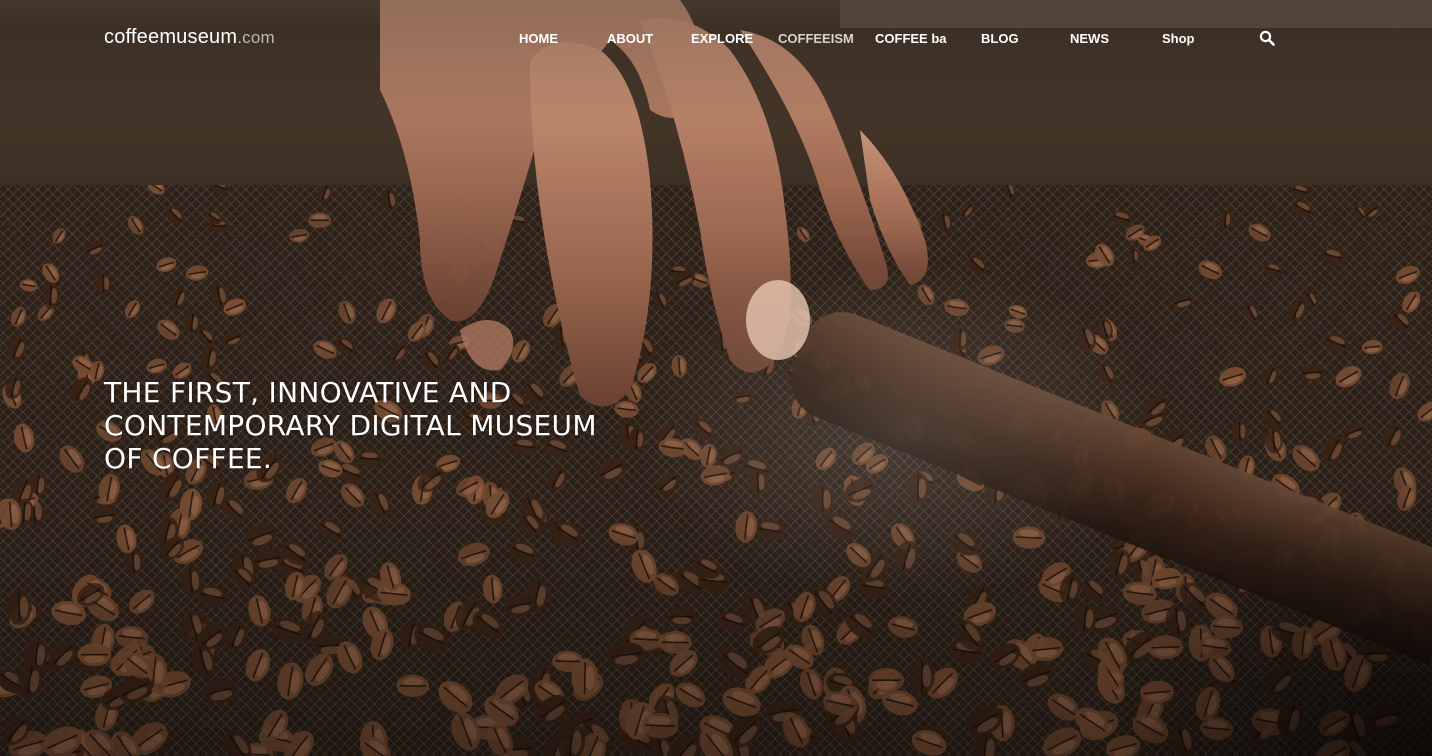 This screenshot has height=756, width=1432. I want to click on nav-coffeeism: COFFEEISM, so click(816, 38).